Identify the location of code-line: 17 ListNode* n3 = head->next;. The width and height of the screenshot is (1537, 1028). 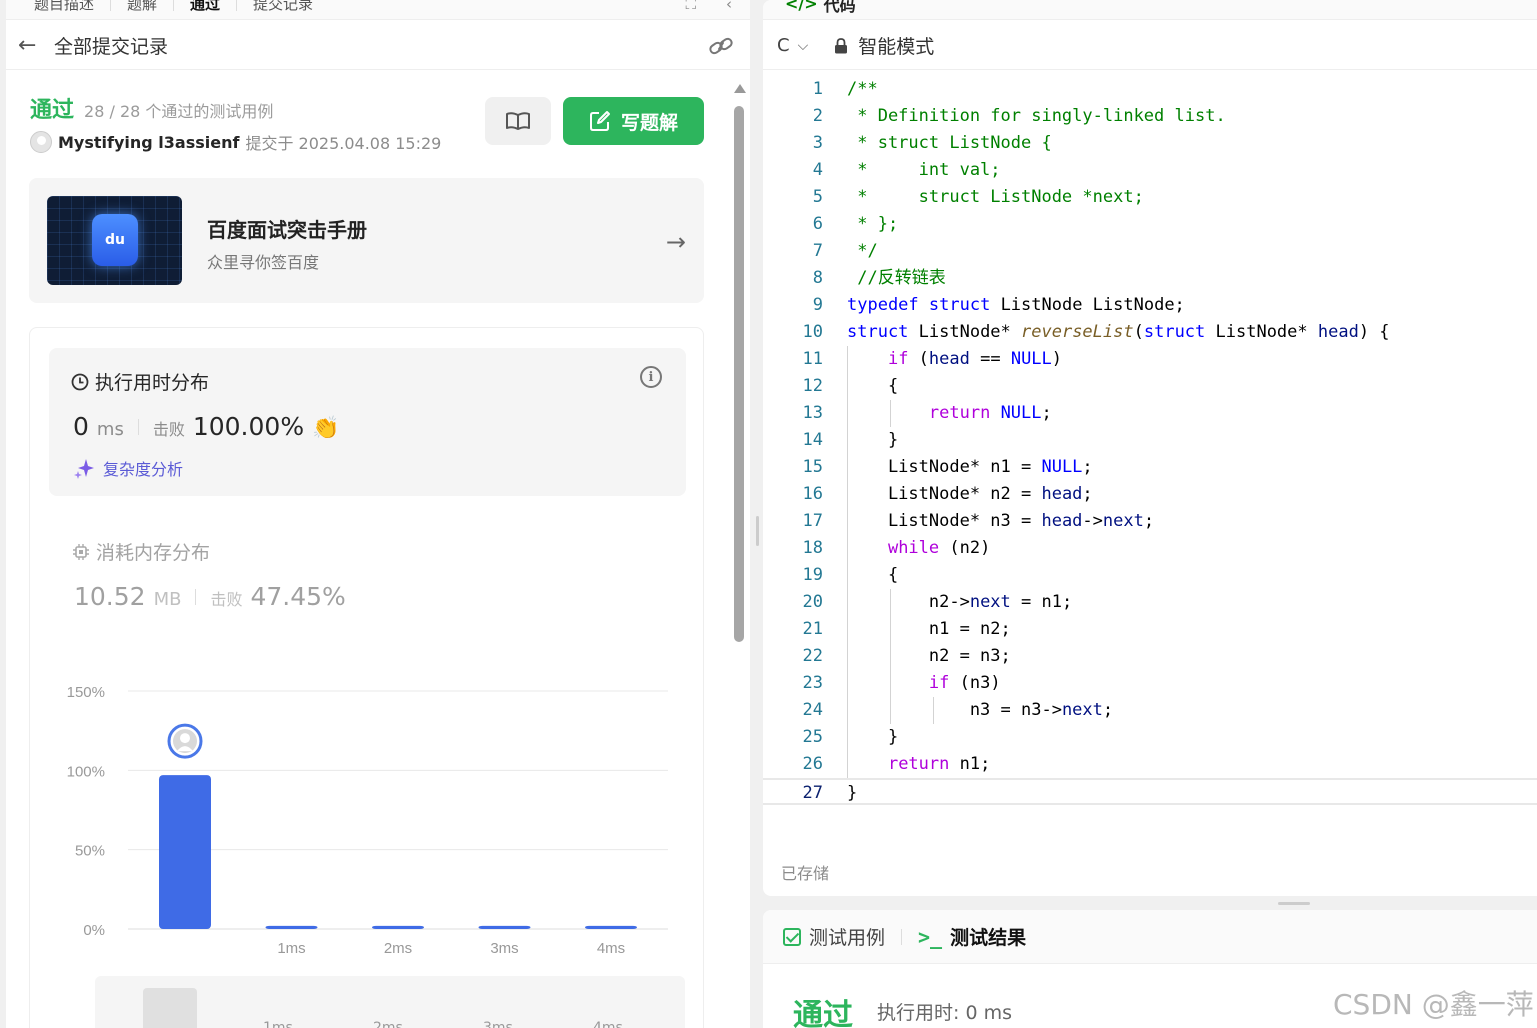
(1150, 521).